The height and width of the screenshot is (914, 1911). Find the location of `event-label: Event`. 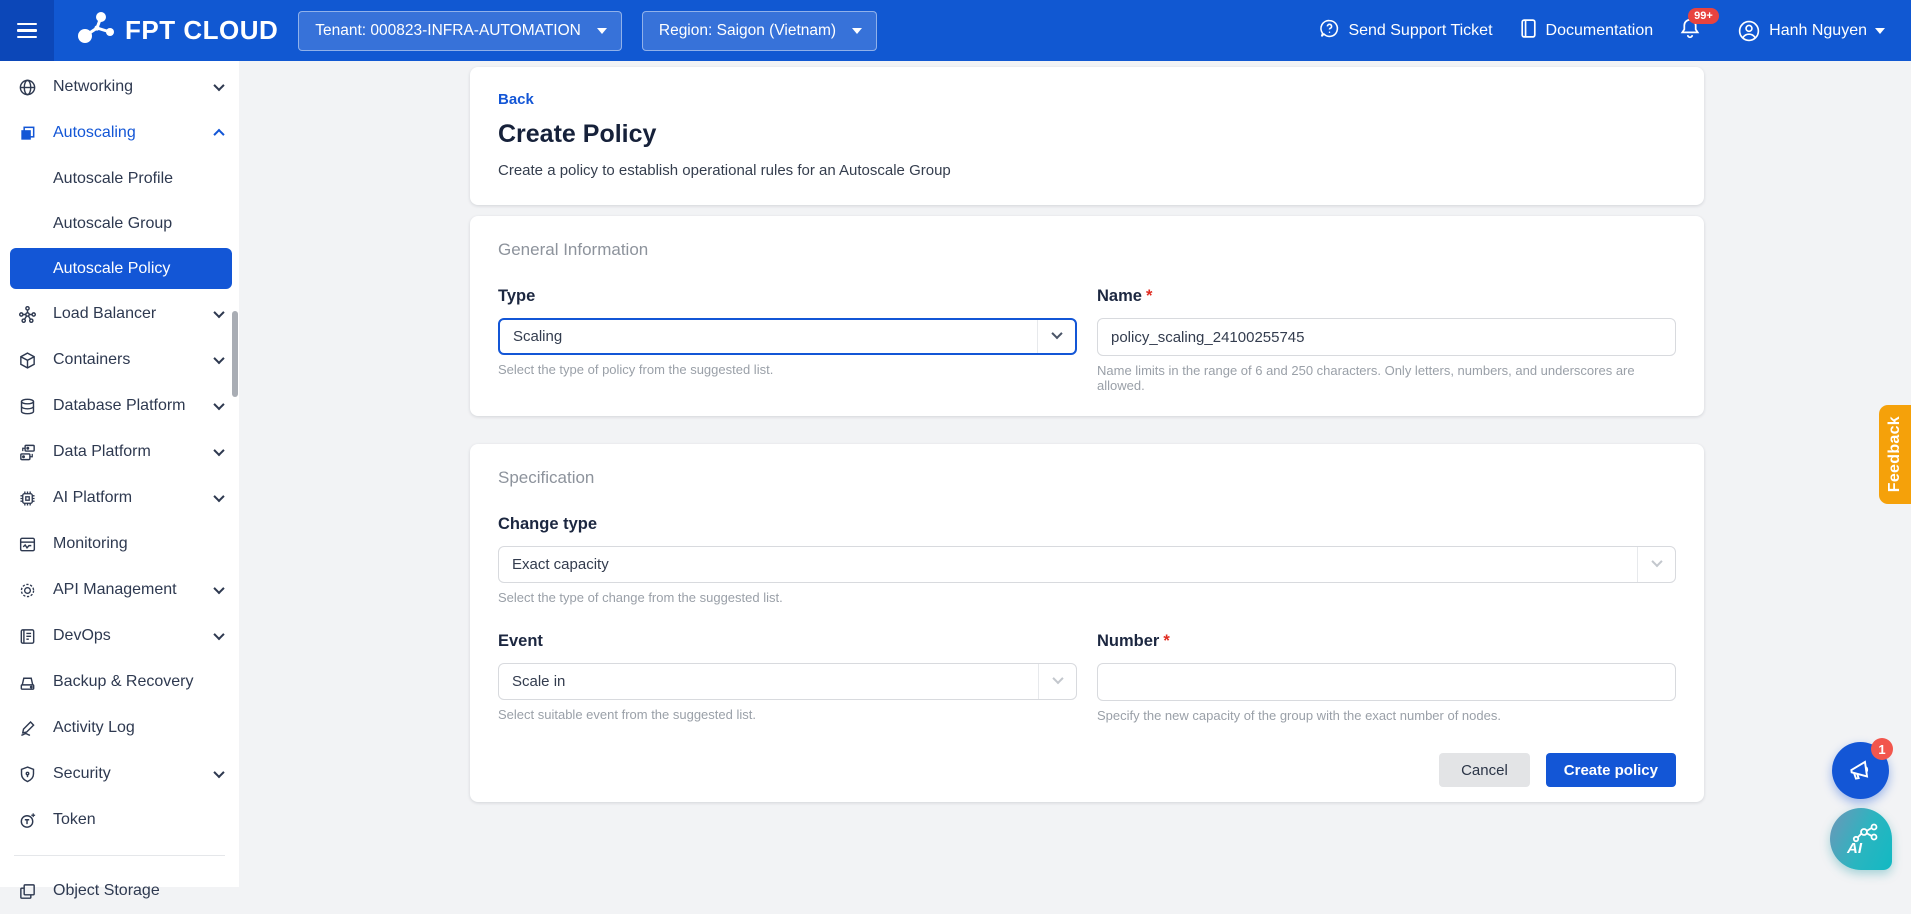

event-label: Event is located at coordinates (787, 641).